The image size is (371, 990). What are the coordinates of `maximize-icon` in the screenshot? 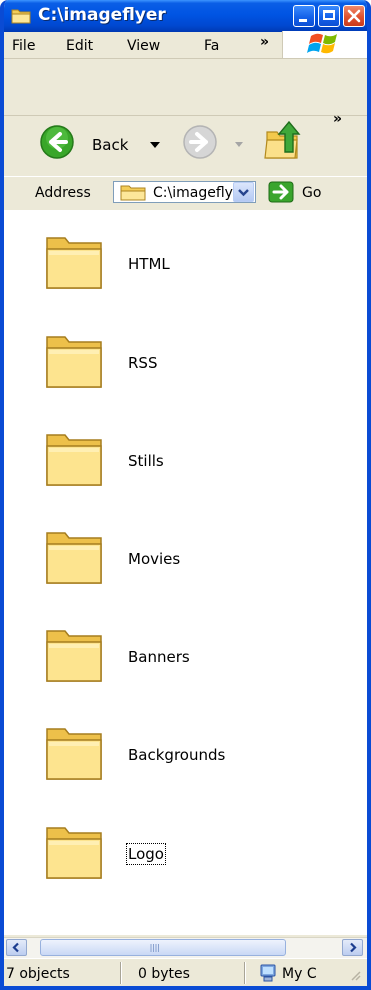 It's located at (329, 15).